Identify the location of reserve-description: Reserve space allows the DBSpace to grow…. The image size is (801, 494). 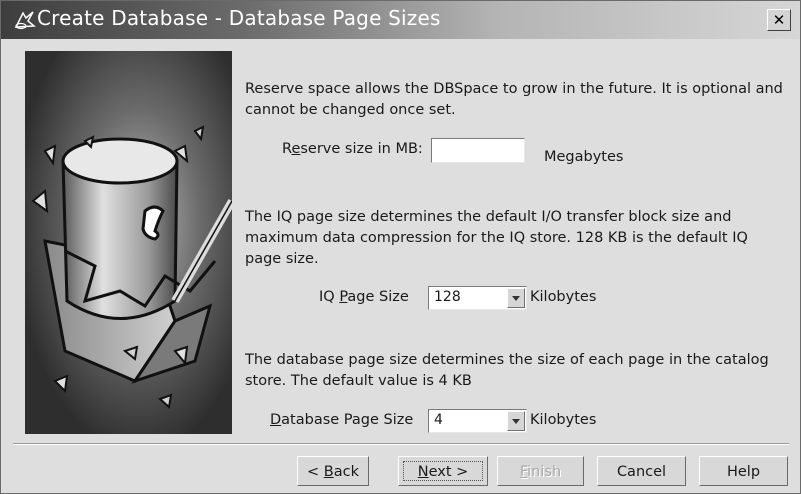
(514, 99).